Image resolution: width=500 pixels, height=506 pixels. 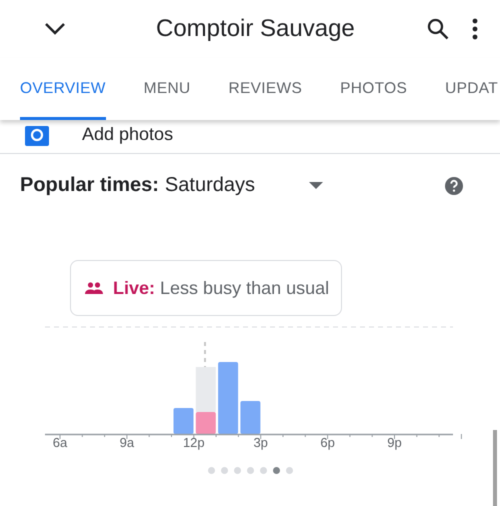 I want to click on hour-label: 9p, so click(x=394, y=442).